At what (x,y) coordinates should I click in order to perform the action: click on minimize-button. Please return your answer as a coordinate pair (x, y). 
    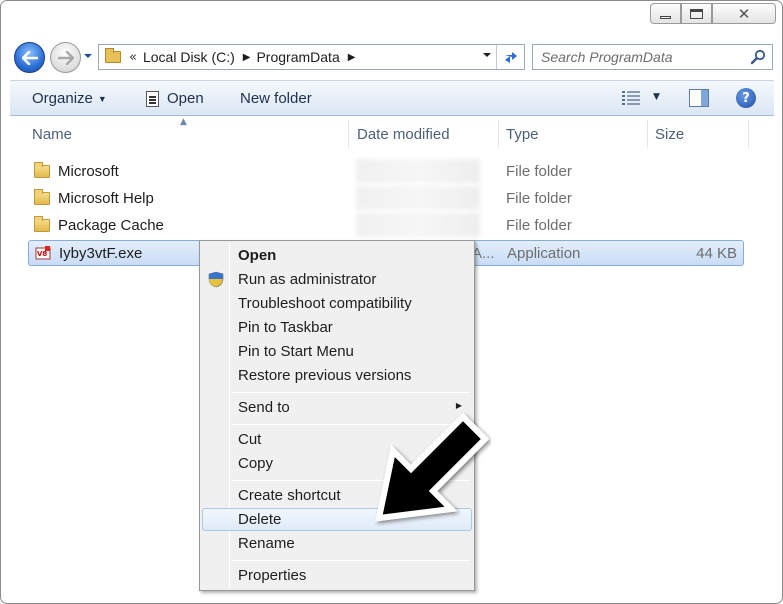
    Looking at the image, I should click on (665, 13).